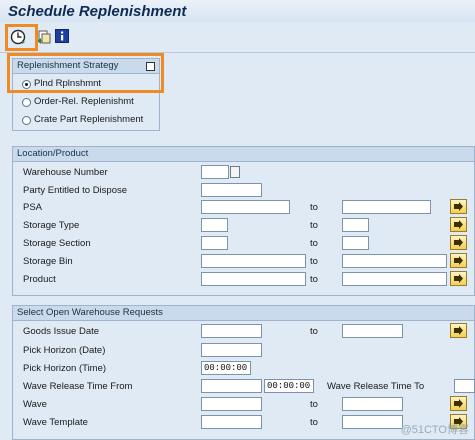 Image resolution: width=475 pixels, height=440 pixels. I want to click on radio-order-rel, so click(26, 102).